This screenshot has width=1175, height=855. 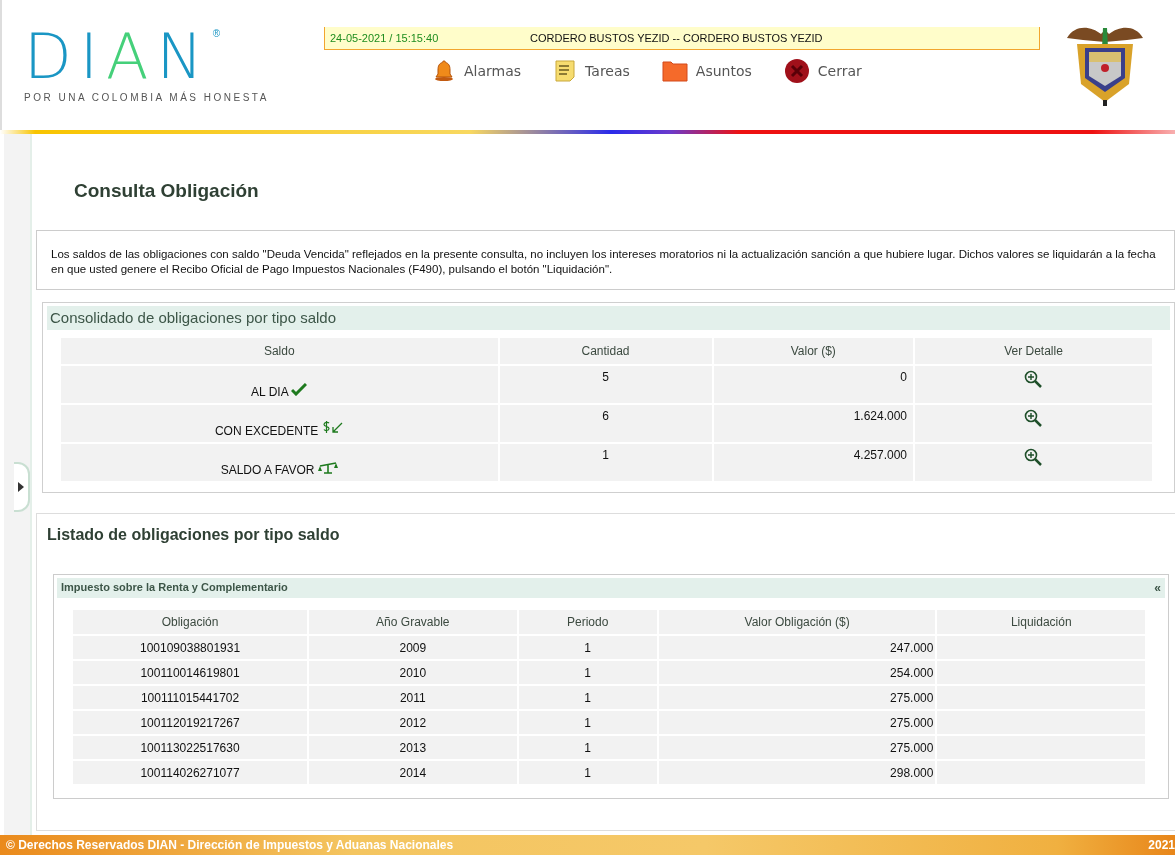 What do you see at coordinates (797, 672) in the screenshot?
I see `table-cell: 254.000` at bounding box center [797, 672].